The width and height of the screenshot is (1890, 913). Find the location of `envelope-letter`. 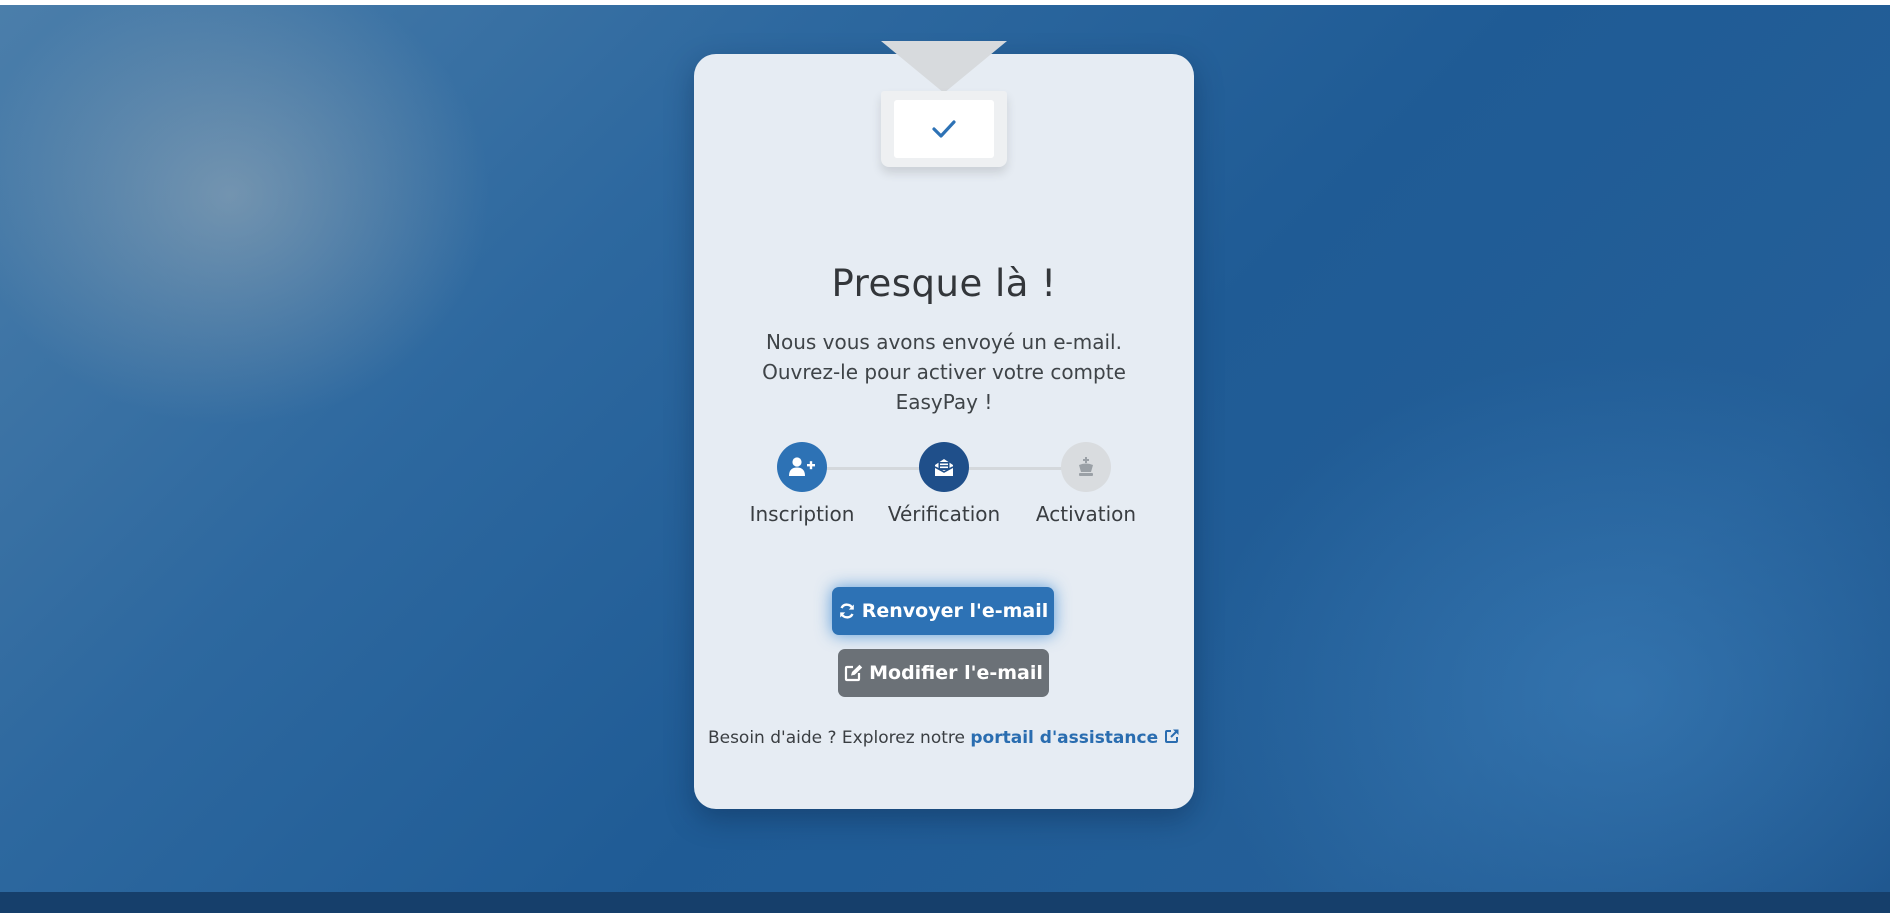

envelope-letter is located at coordinates (944, 129).